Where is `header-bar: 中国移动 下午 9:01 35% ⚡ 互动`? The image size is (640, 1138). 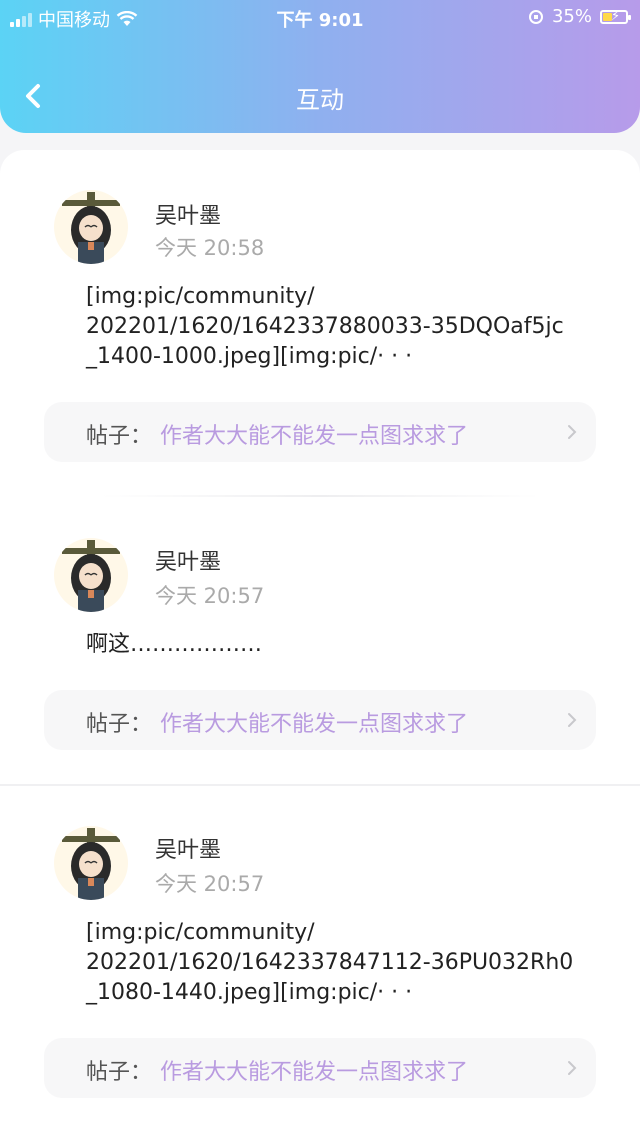 header-bar: 中国移动 下午 9:01 35% ⚡ 互动 is located at coordinates (320, 66).